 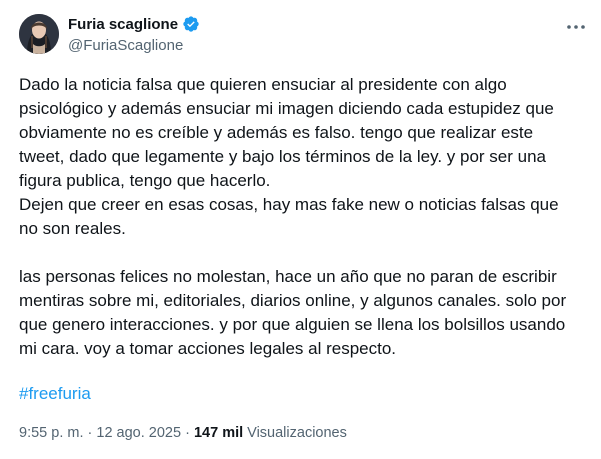 What do you see at coordinates (51, 433) in the screenshot?
I see `tweet-time: 9:55 p. m.` at bounding box center [51, 433].